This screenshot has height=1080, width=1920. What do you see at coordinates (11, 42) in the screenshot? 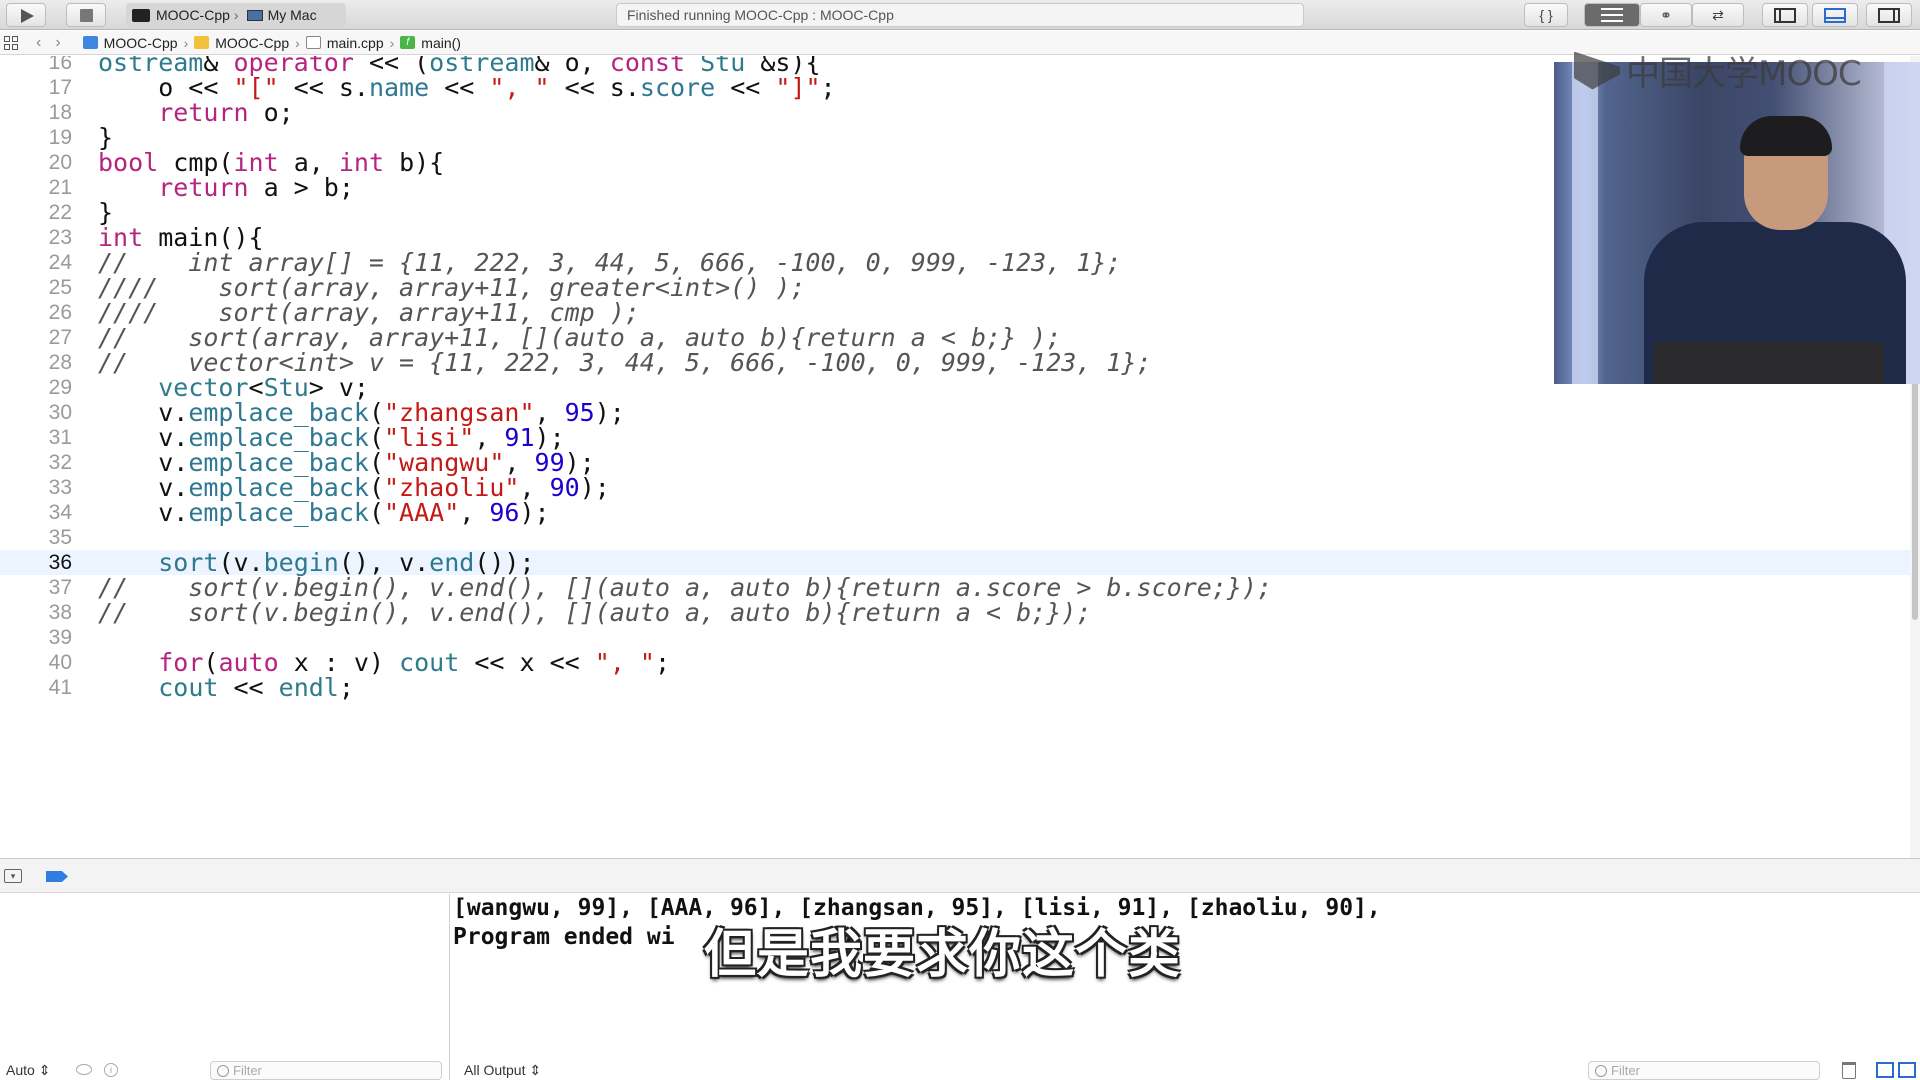
I see `related-items-icon` at bounding box center [11, 42].